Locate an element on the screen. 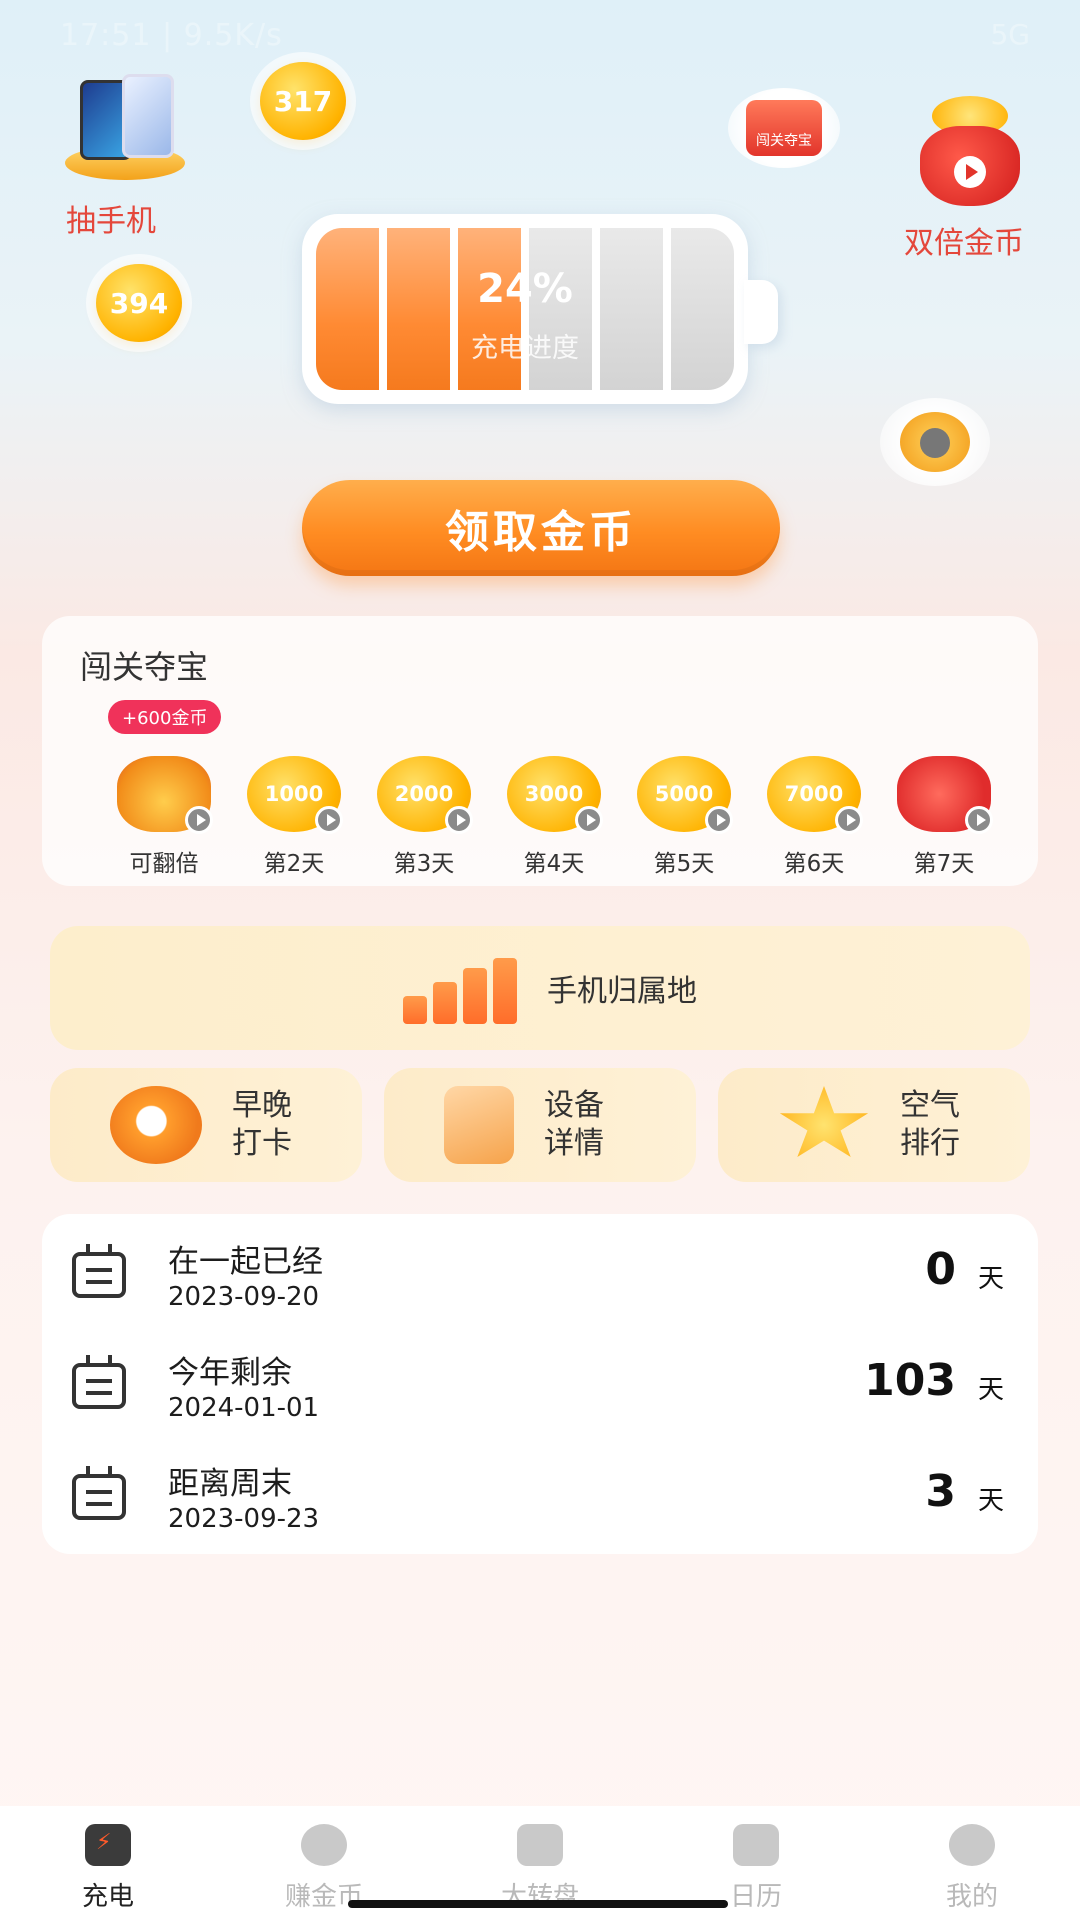  coin-amount: 7000 is located at coordinates (814, 794).